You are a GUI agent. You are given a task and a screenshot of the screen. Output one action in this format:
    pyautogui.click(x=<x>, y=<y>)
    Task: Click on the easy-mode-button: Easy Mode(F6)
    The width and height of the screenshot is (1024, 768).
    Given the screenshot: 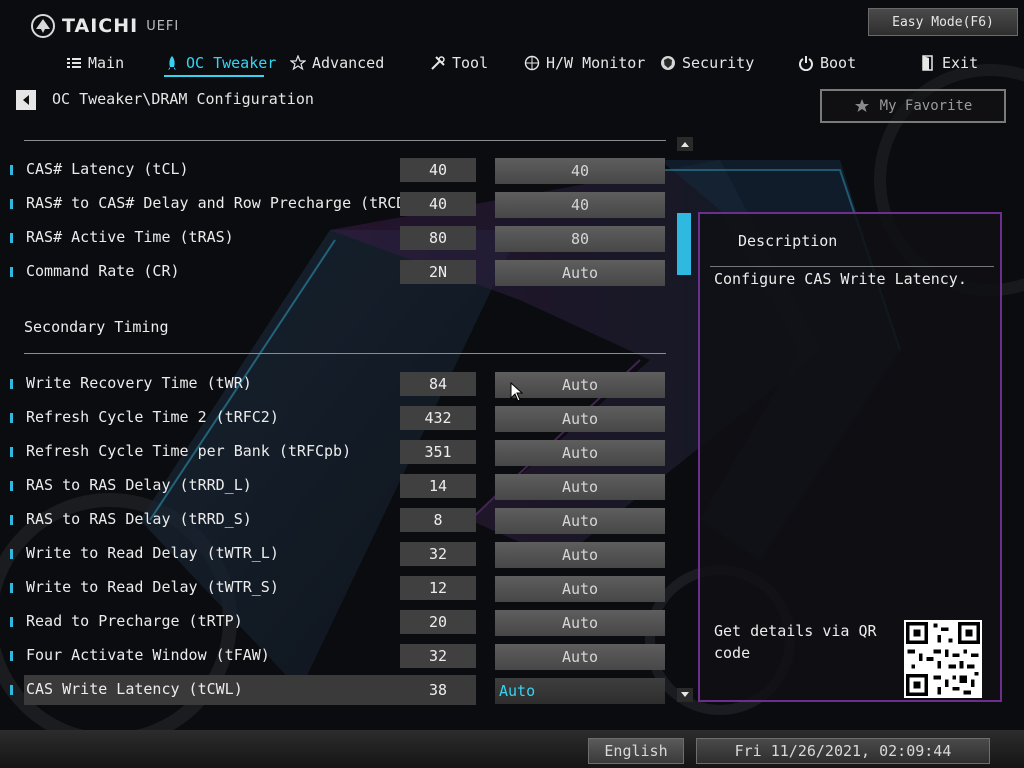 What is the action you would take?
    pyautogui.click(x=943, y=22)
    